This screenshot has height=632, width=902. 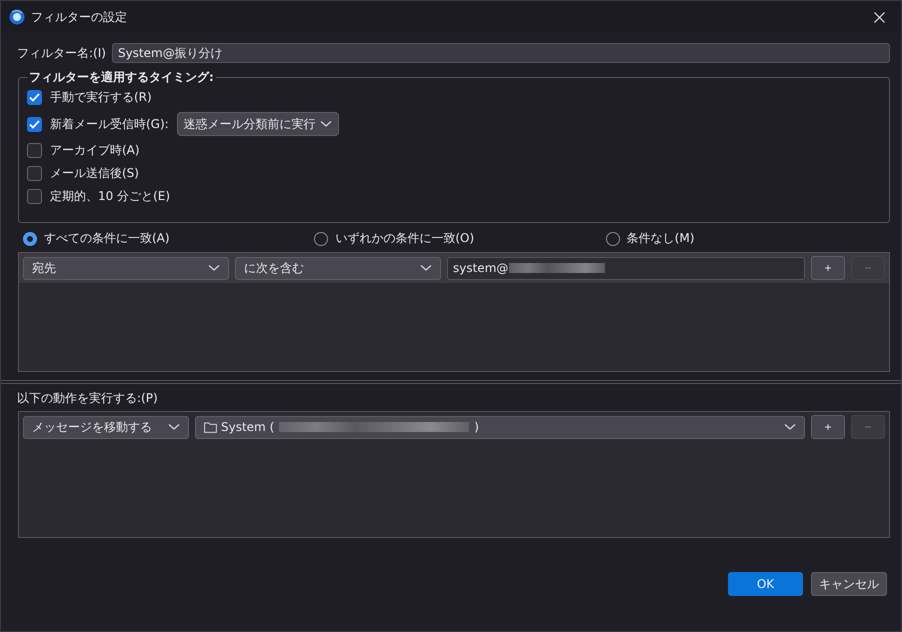 What do you see at coordinates (501, 53) in the screenshot?
I see `filter-name-field: System@振り分け` at bounding box center [501, 53].